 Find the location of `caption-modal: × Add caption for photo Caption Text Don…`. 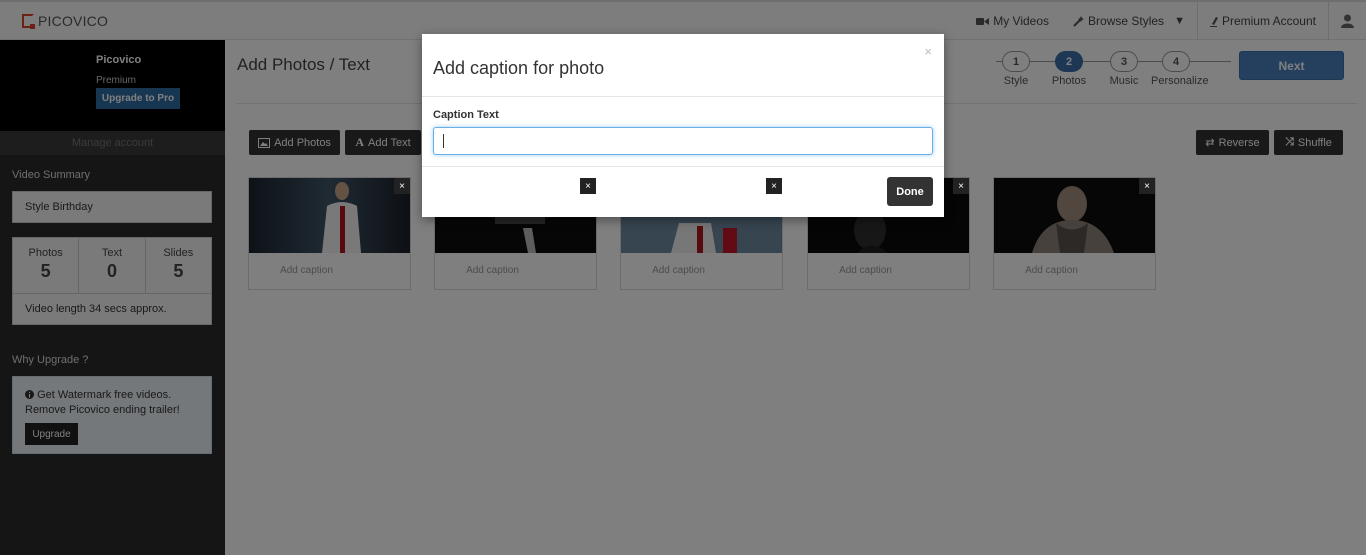

caption-modal: × Add caption for photo Caption Text Don… is located at coordinates (683, 125).